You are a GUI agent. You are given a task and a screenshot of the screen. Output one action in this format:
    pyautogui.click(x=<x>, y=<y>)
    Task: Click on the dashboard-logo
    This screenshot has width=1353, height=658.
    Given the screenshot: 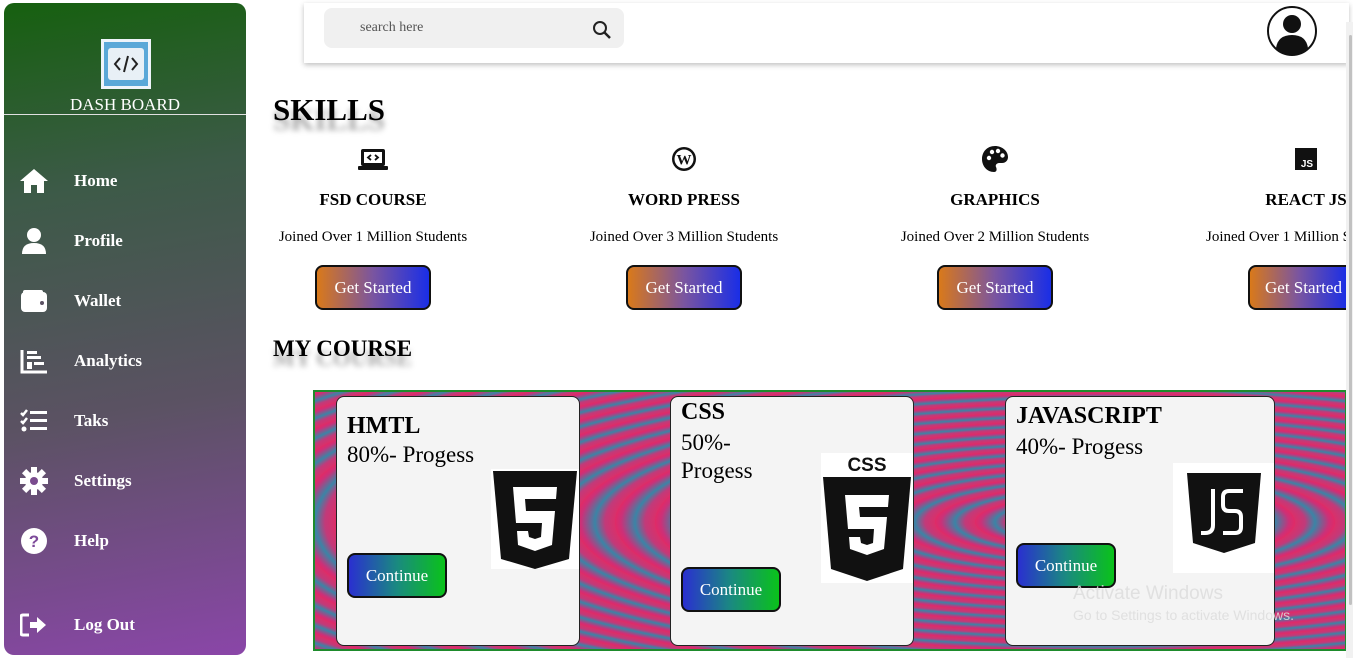 What is the action you would take?
    pyautogui.click(x=126, y=64)
    